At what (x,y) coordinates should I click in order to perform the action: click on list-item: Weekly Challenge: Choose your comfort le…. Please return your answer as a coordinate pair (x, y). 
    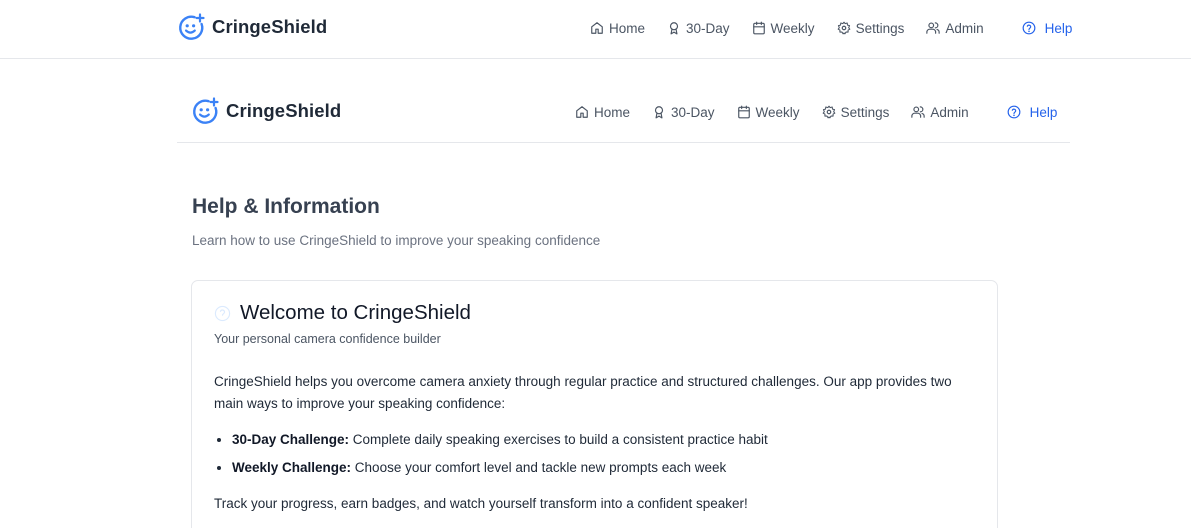
    Looking at the image, I should click on (608, 468).